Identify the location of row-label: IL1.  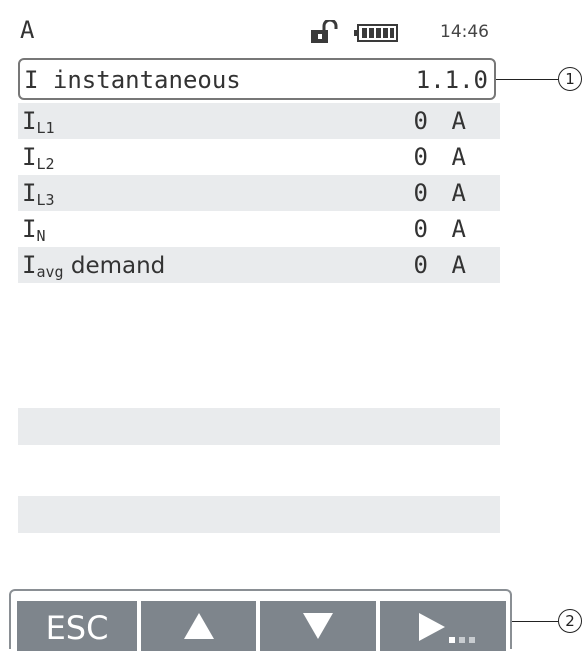
(38, 122).